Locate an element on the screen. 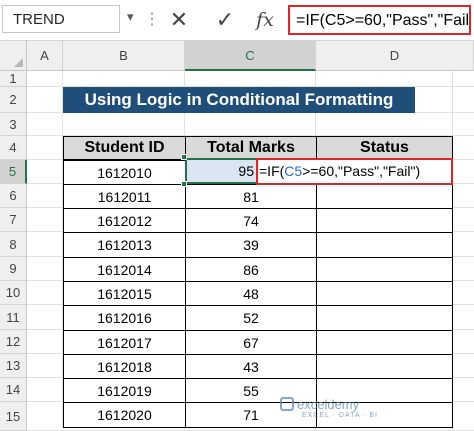 The image size is (474, 431). student-id-cell: 1612014 is located at coordinates (124, 269).